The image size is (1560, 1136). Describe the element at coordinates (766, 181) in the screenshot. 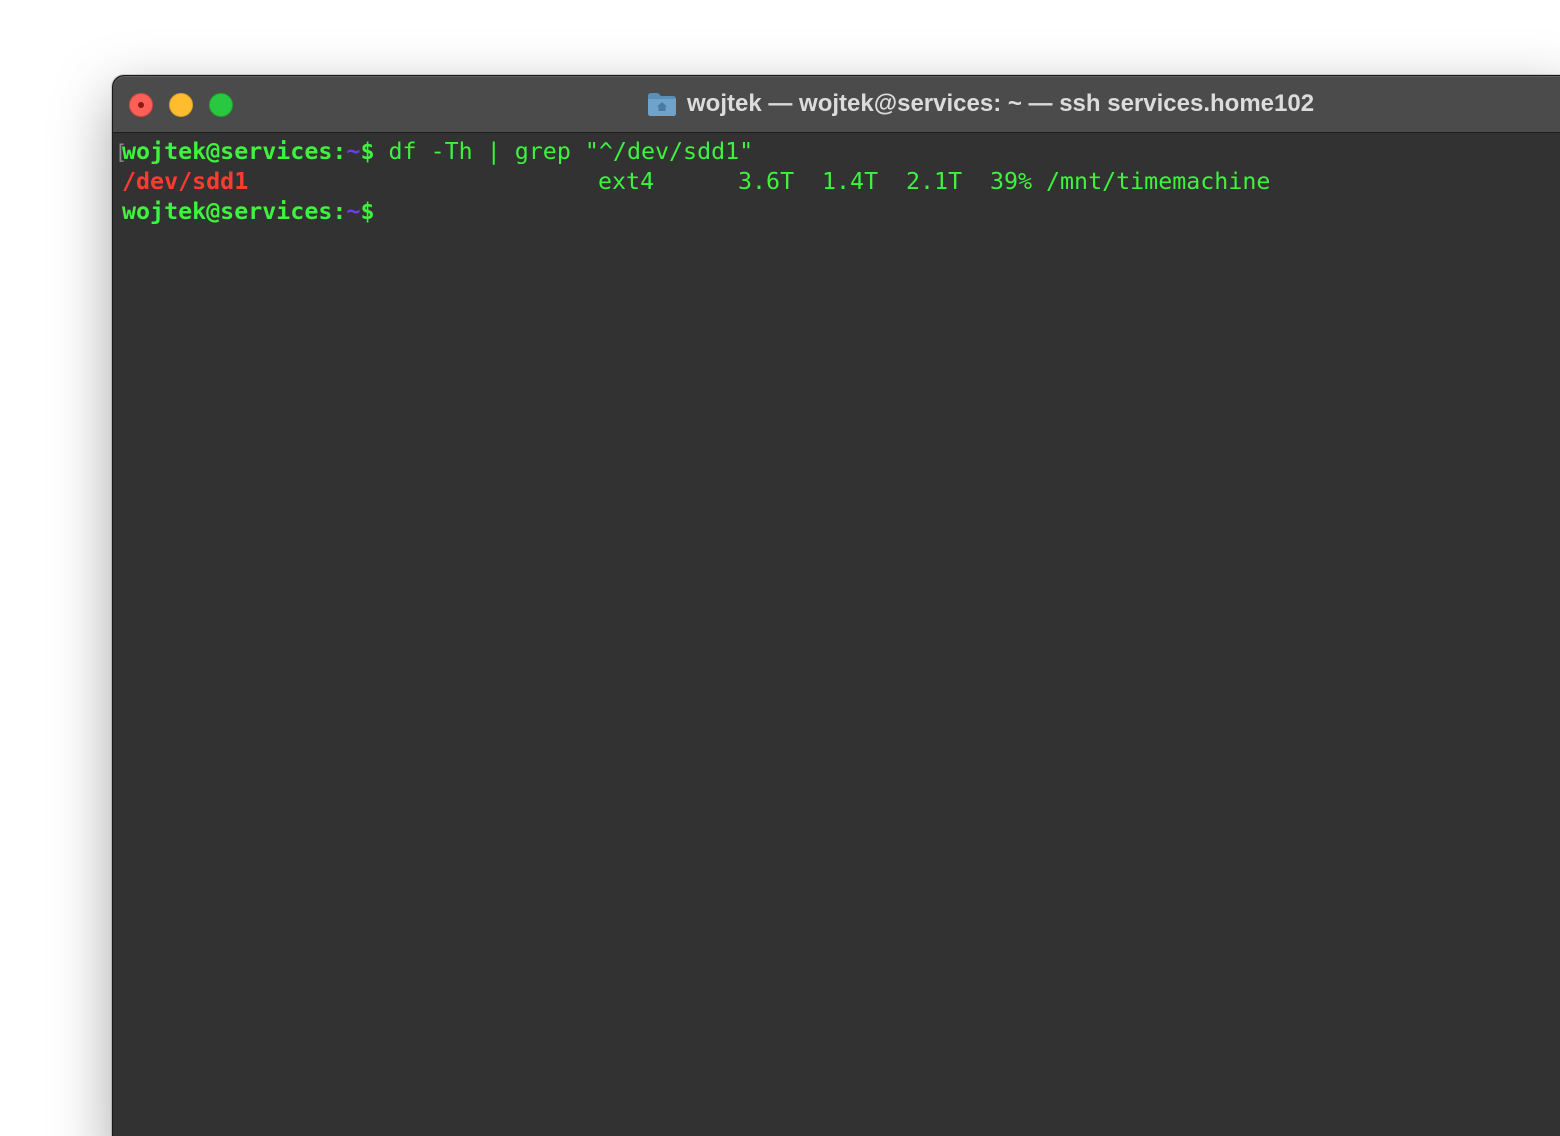

I see `output-size: 3.6T` at that location.